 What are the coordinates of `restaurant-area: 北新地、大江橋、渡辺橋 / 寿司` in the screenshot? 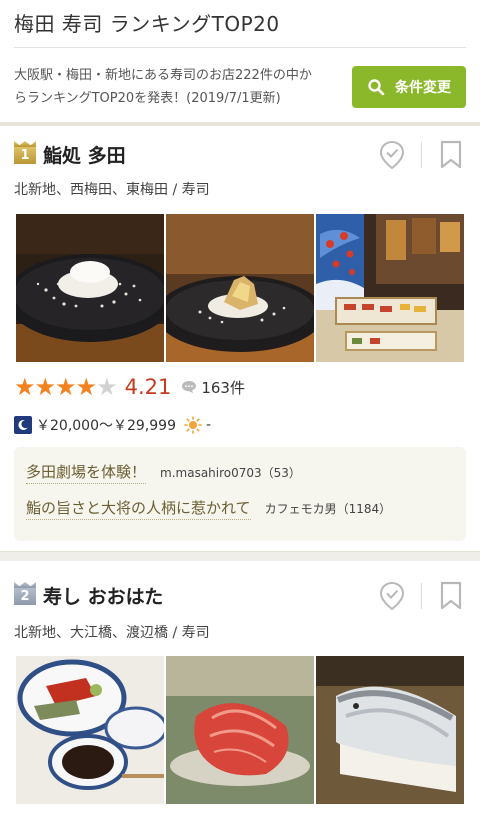 It's located at (112, 633).